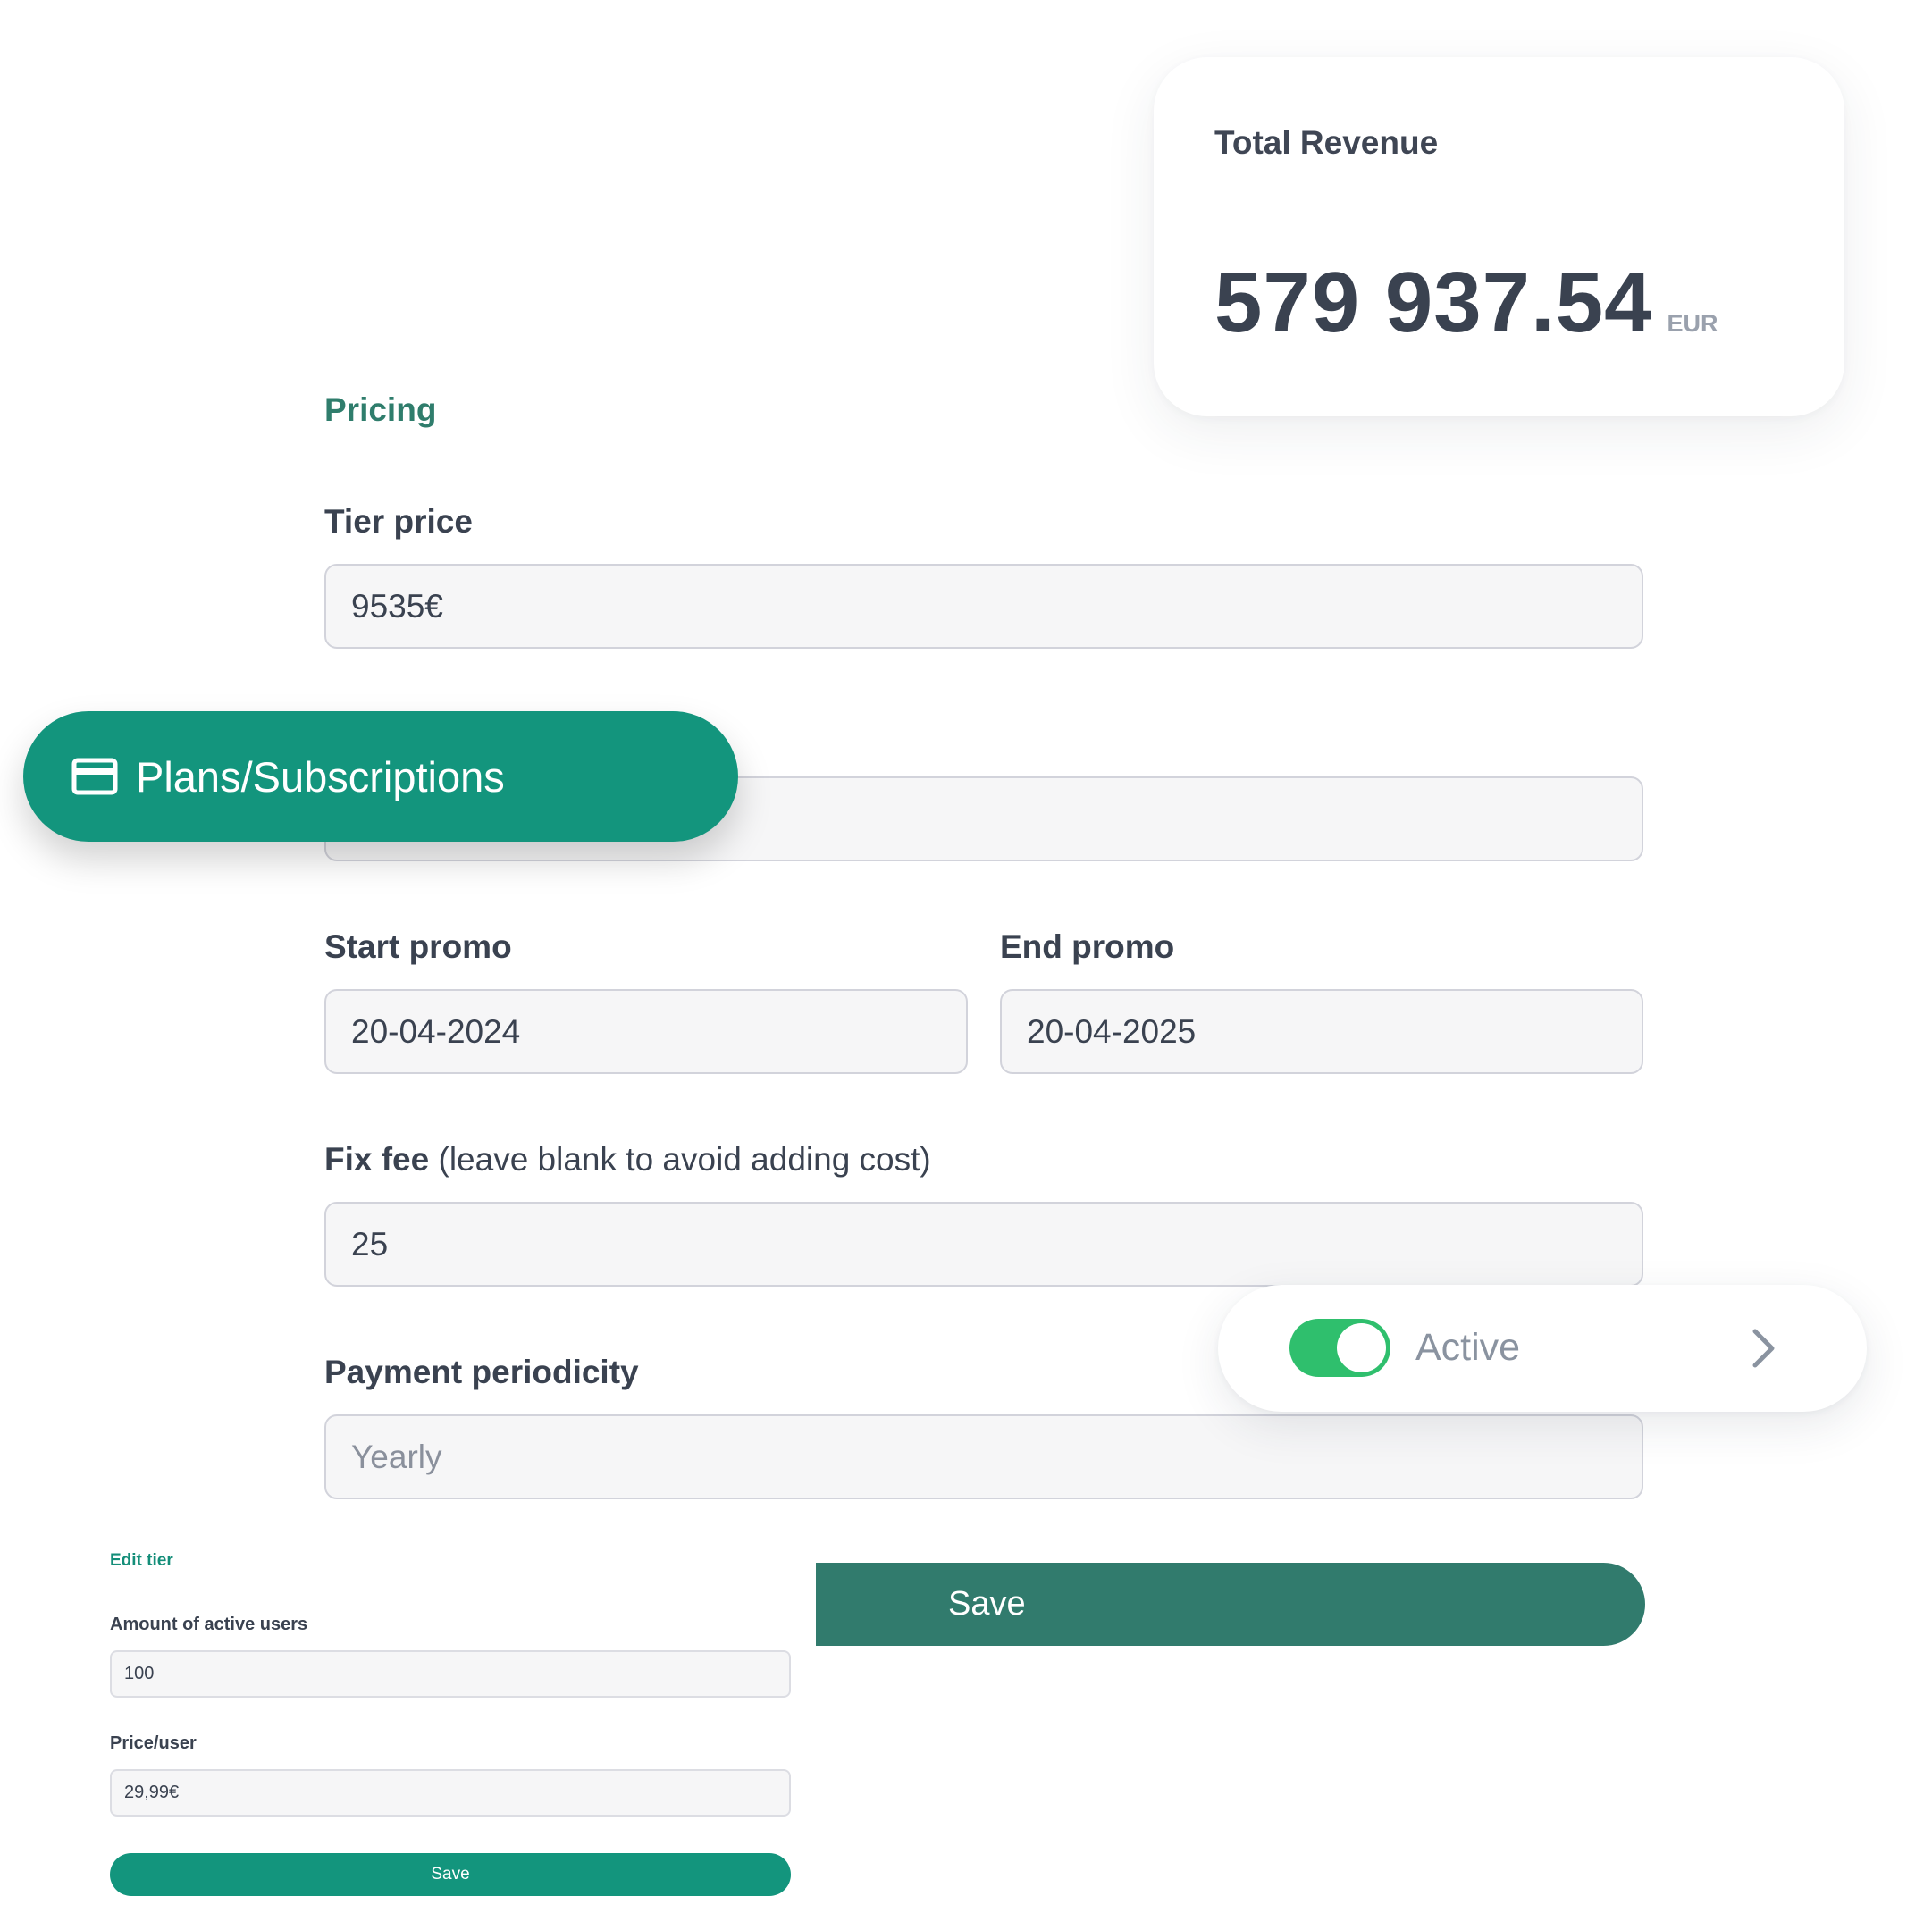  What do you see at coordinates (1361, 1347) in the screenshot?
I see `switch-knob` at bounding box center [1361, 1347].